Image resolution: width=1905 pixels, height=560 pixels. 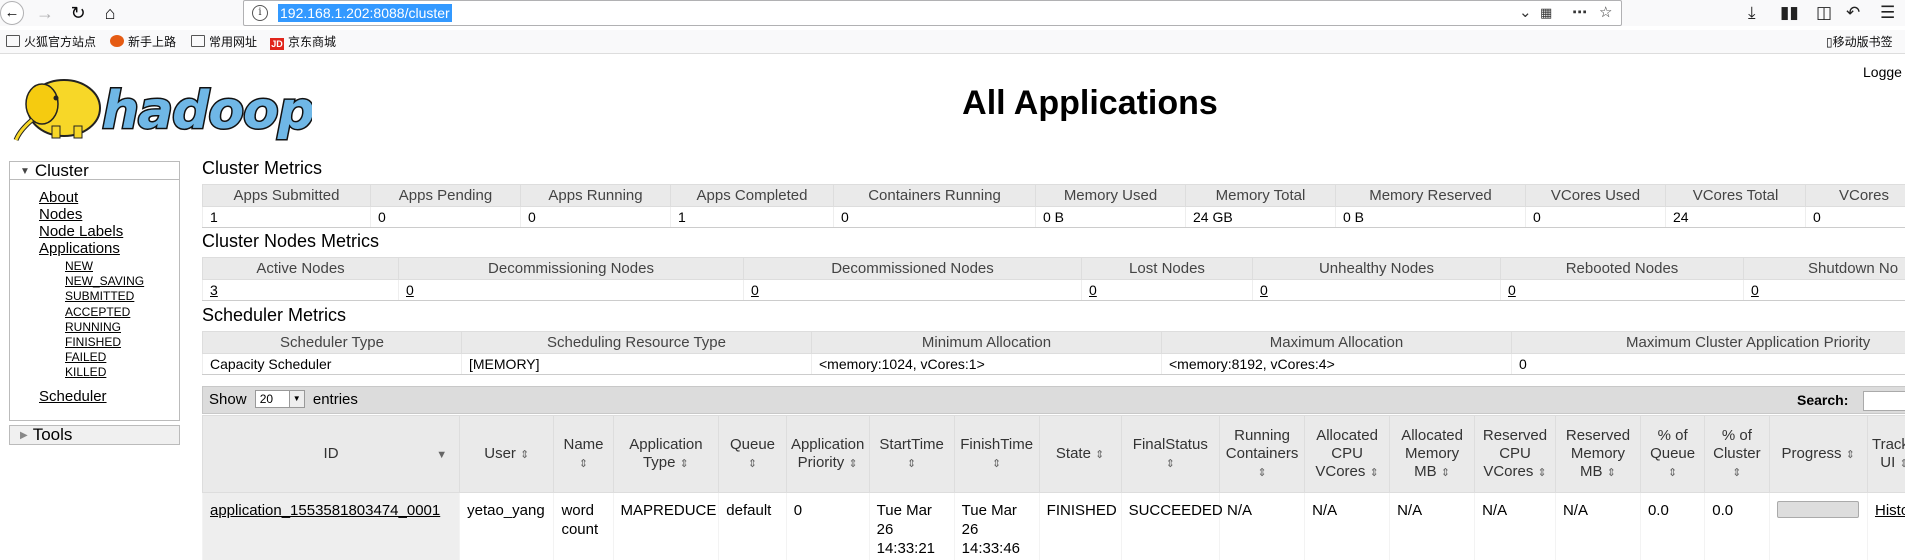 I want to click on expand-triangle-icon: ▼, so click(x=25, y=171).